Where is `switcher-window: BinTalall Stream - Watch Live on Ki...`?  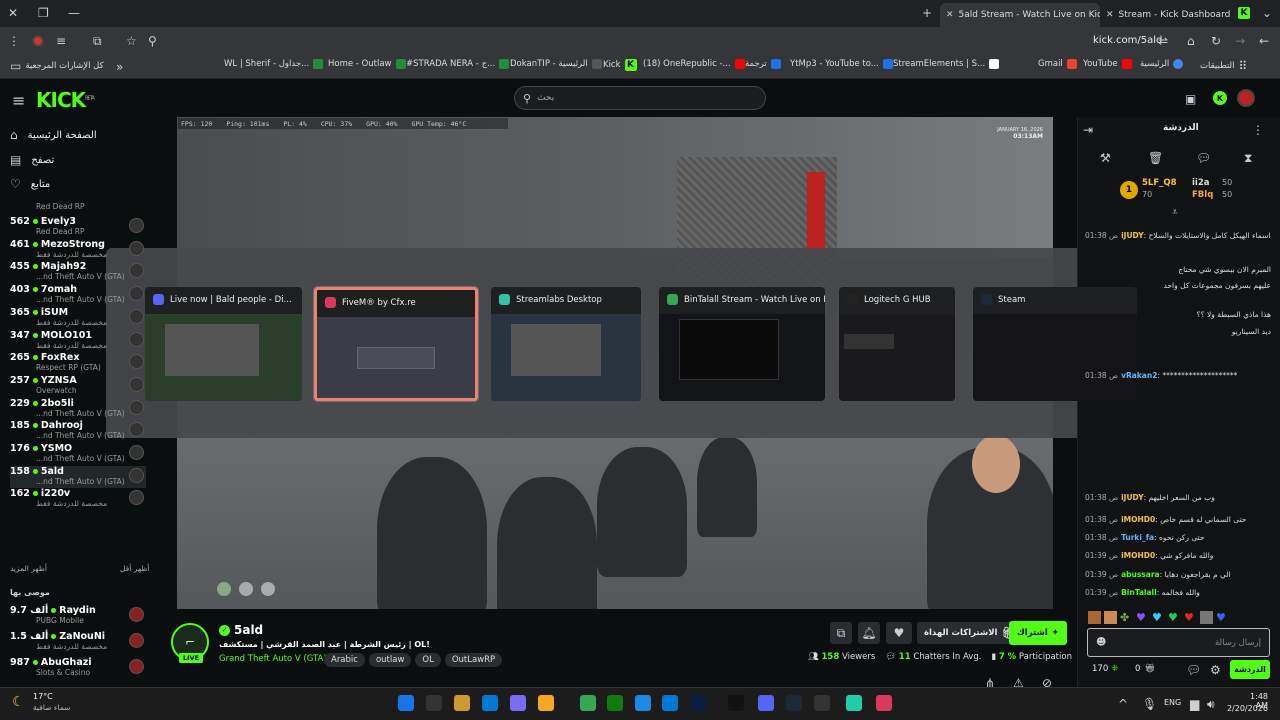 switcher-window: BinTalall Stream - Watch Live on Ki... is located at coordinates (742, 344).